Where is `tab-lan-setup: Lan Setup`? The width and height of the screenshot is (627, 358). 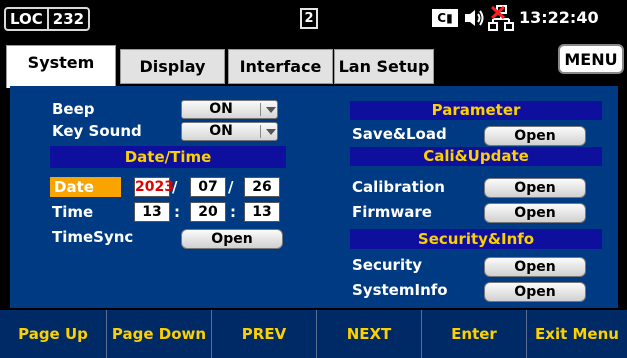
tab-lan-setup: Lan Setup is located at coordinates (384, 66).